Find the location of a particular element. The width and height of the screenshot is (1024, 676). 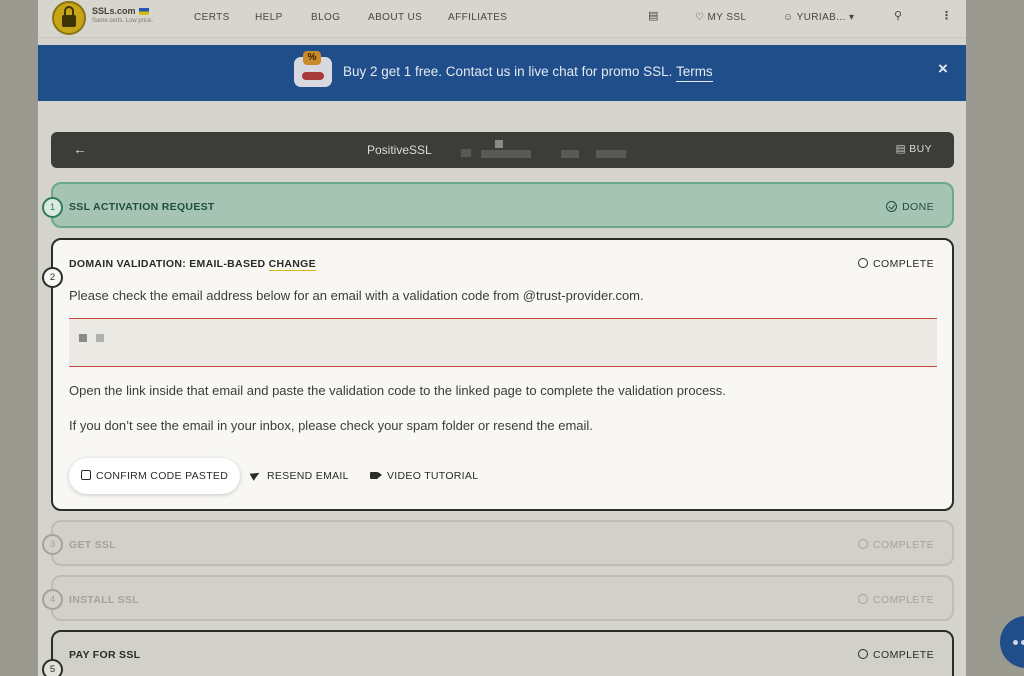

step-title: SSL ACTIVATION REQUEST is located at coordinates (142, 207).